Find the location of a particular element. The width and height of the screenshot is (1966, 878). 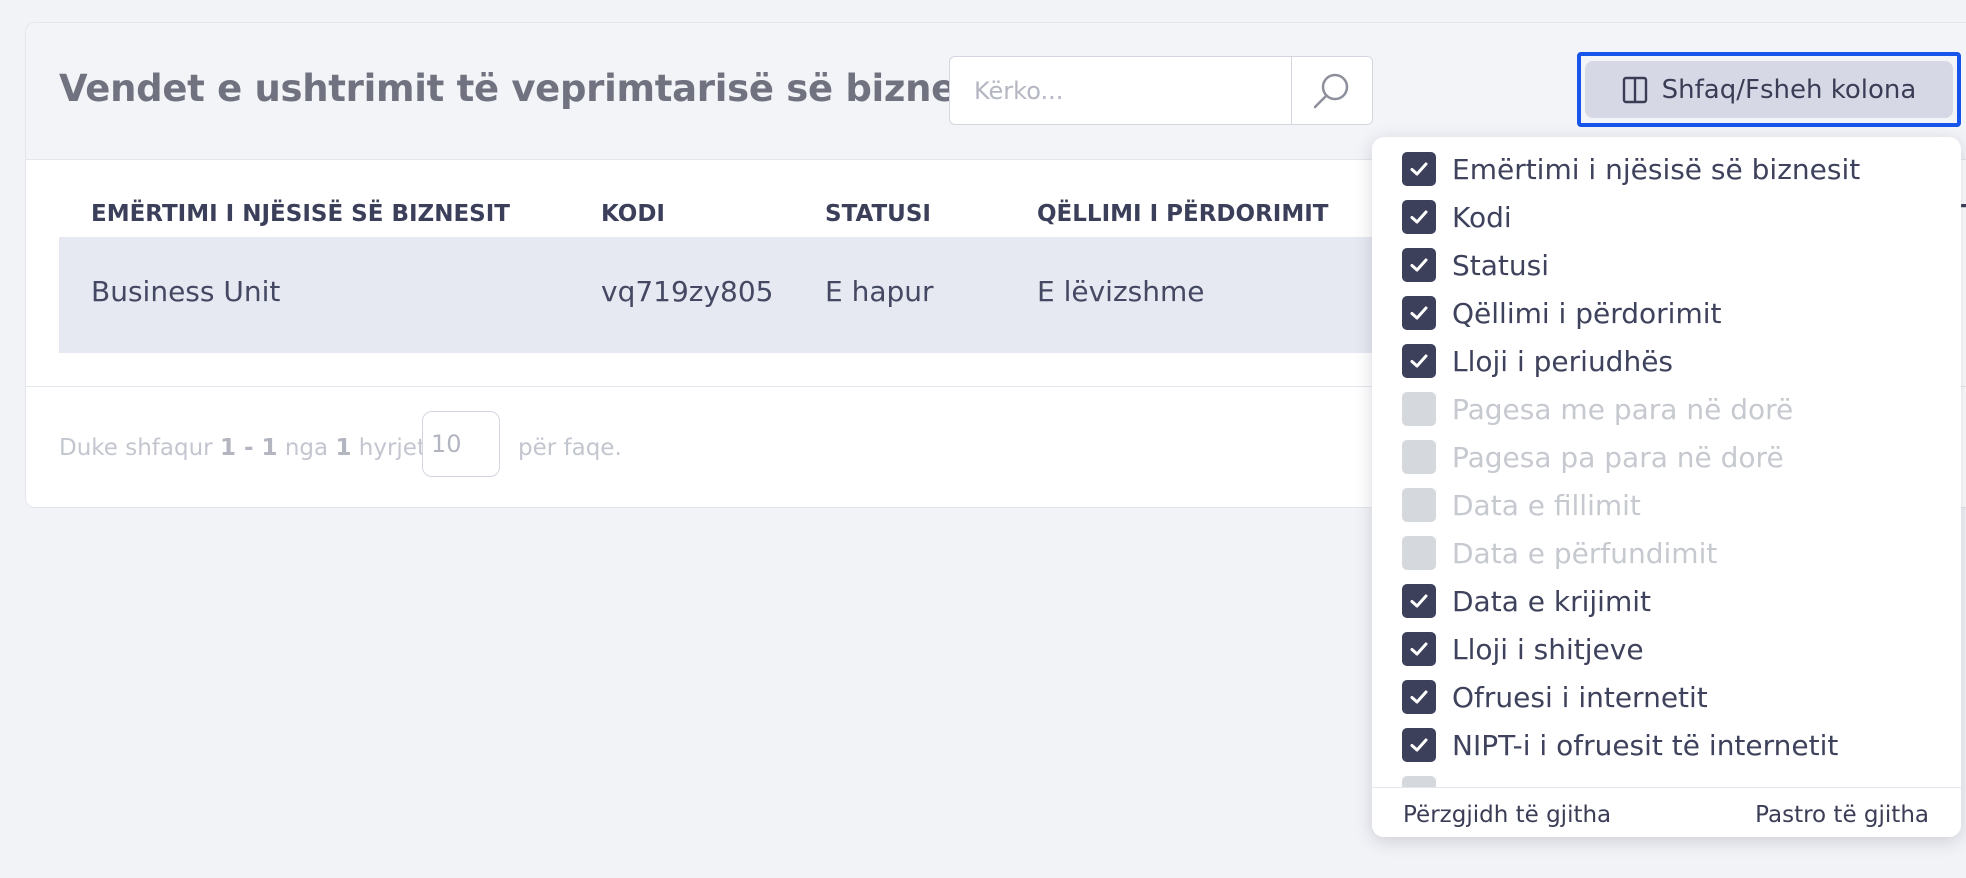

column-header-name: EMËRTIMI I NJËSISË SË BIZNESIT is located at coordinates (300, 214).